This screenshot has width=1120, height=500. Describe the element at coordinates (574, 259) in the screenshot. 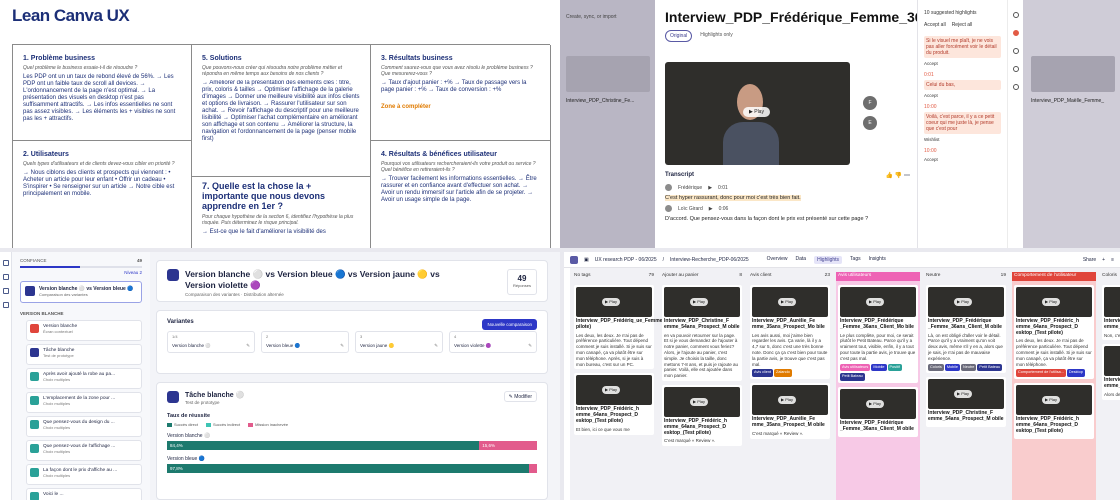

I see `app-logo` at that location.